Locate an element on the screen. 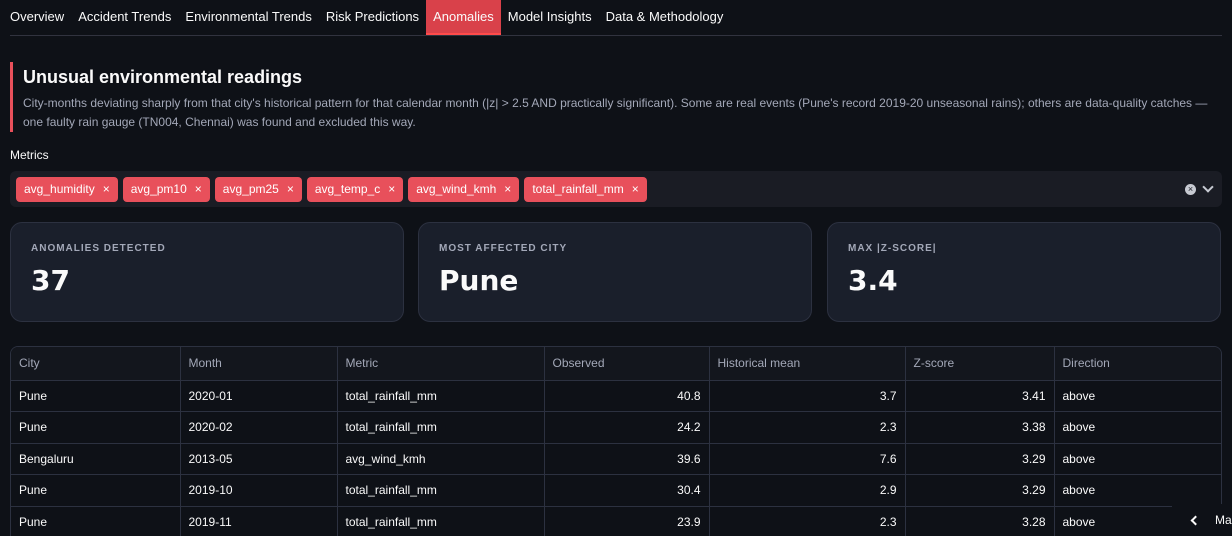  table-cell: 24.2 is located at coordinates (627, 427).